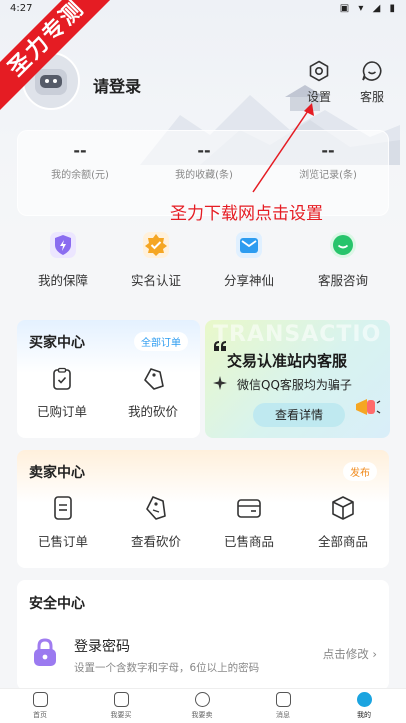 This screenshot has width=406, height=723. What do you see at coordinates (283, 715) in the screenshot?
I see `tab-messages-label: 消息` at bounding box center [283, 715].